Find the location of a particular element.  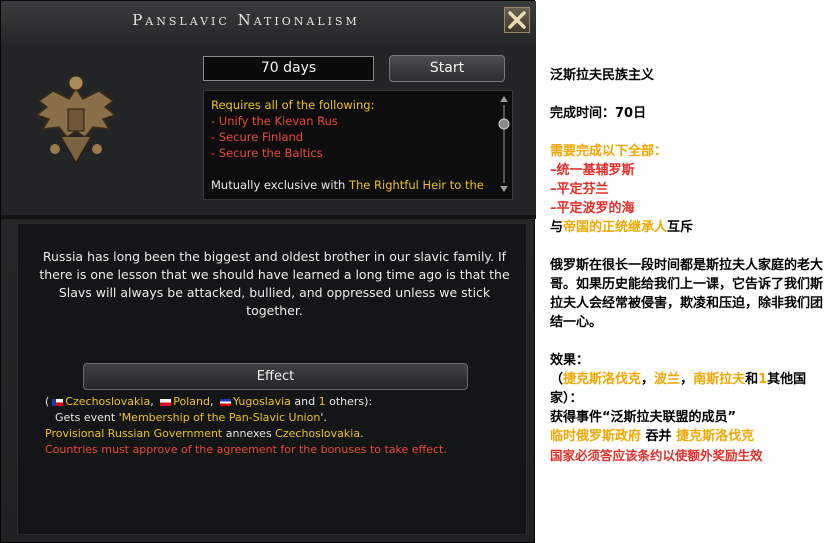

close-button is located at coordinates (517, 20).